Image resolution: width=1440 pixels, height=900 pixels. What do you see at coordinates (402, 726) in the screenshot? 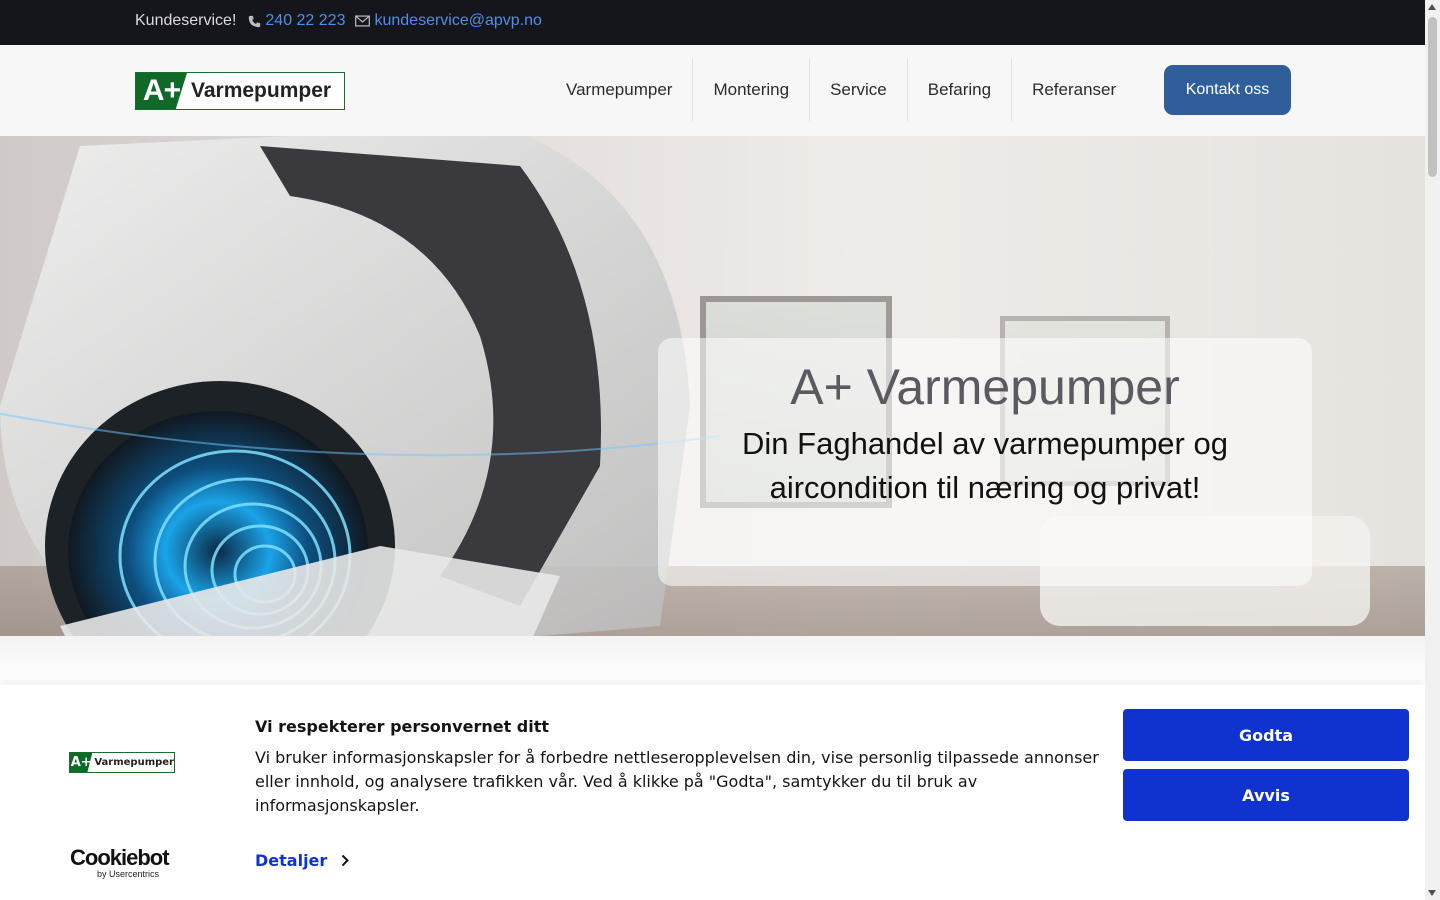
I see `cookie-banner-title: Vi respekterer personvernet ditt` at bounding box center [402, 726].